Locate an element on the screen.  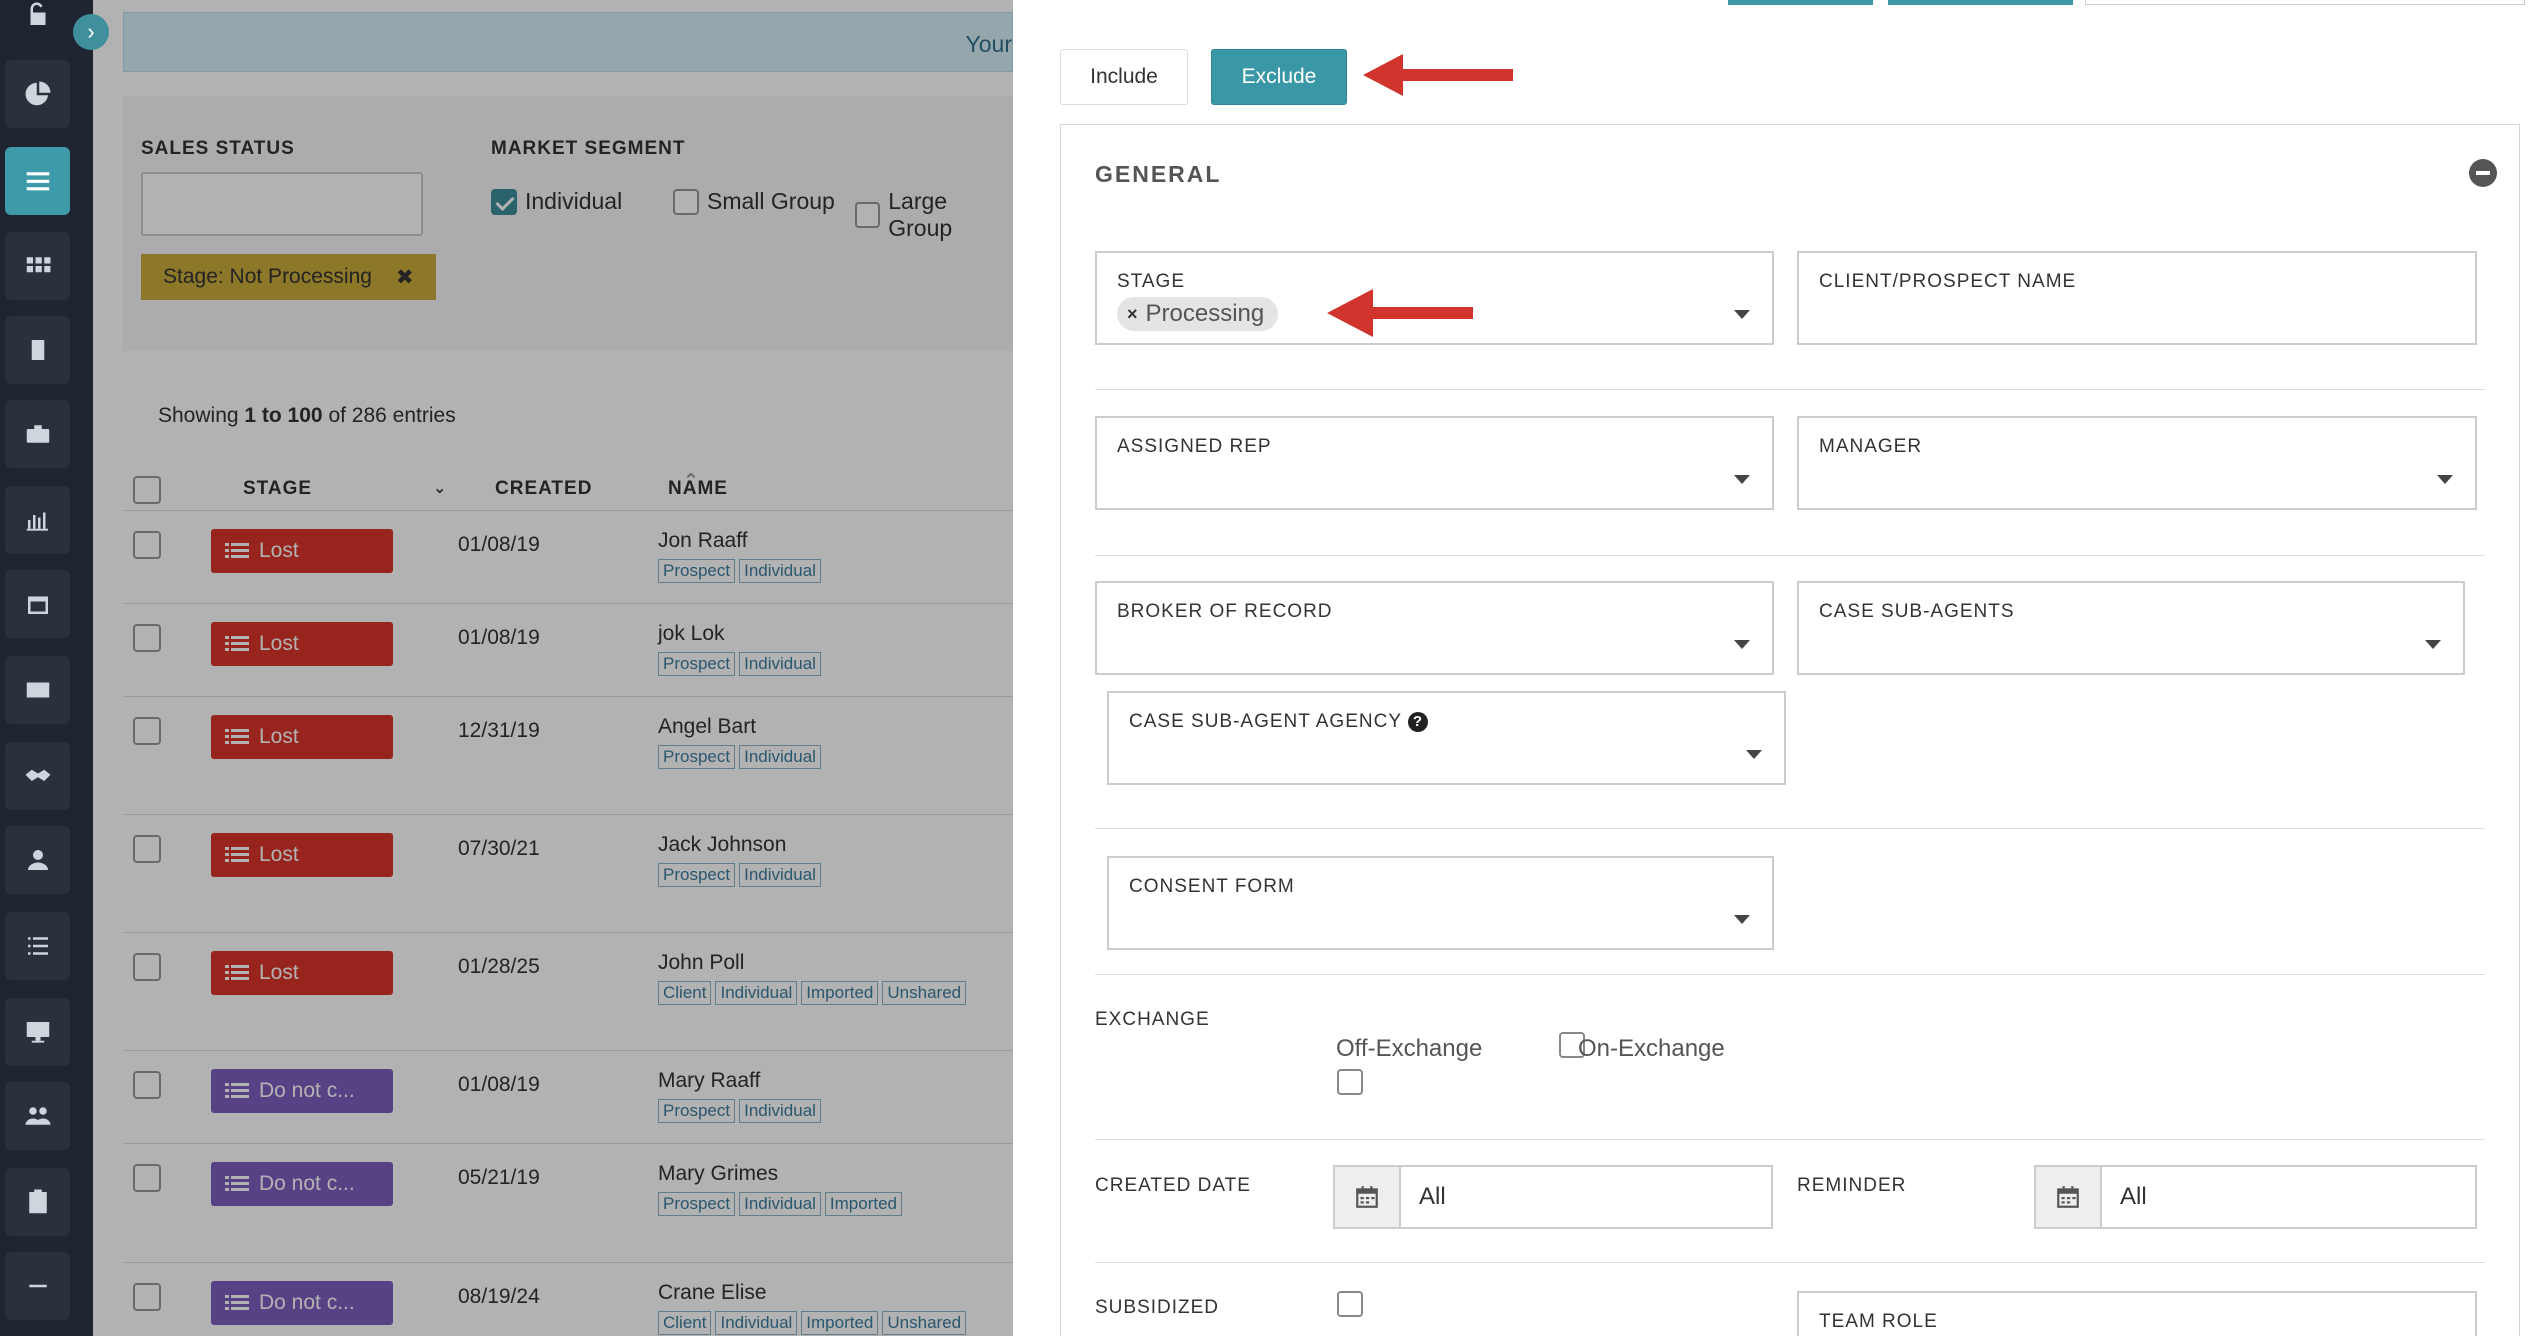
pill-label: Processing is located at coordinates (1205, 313).